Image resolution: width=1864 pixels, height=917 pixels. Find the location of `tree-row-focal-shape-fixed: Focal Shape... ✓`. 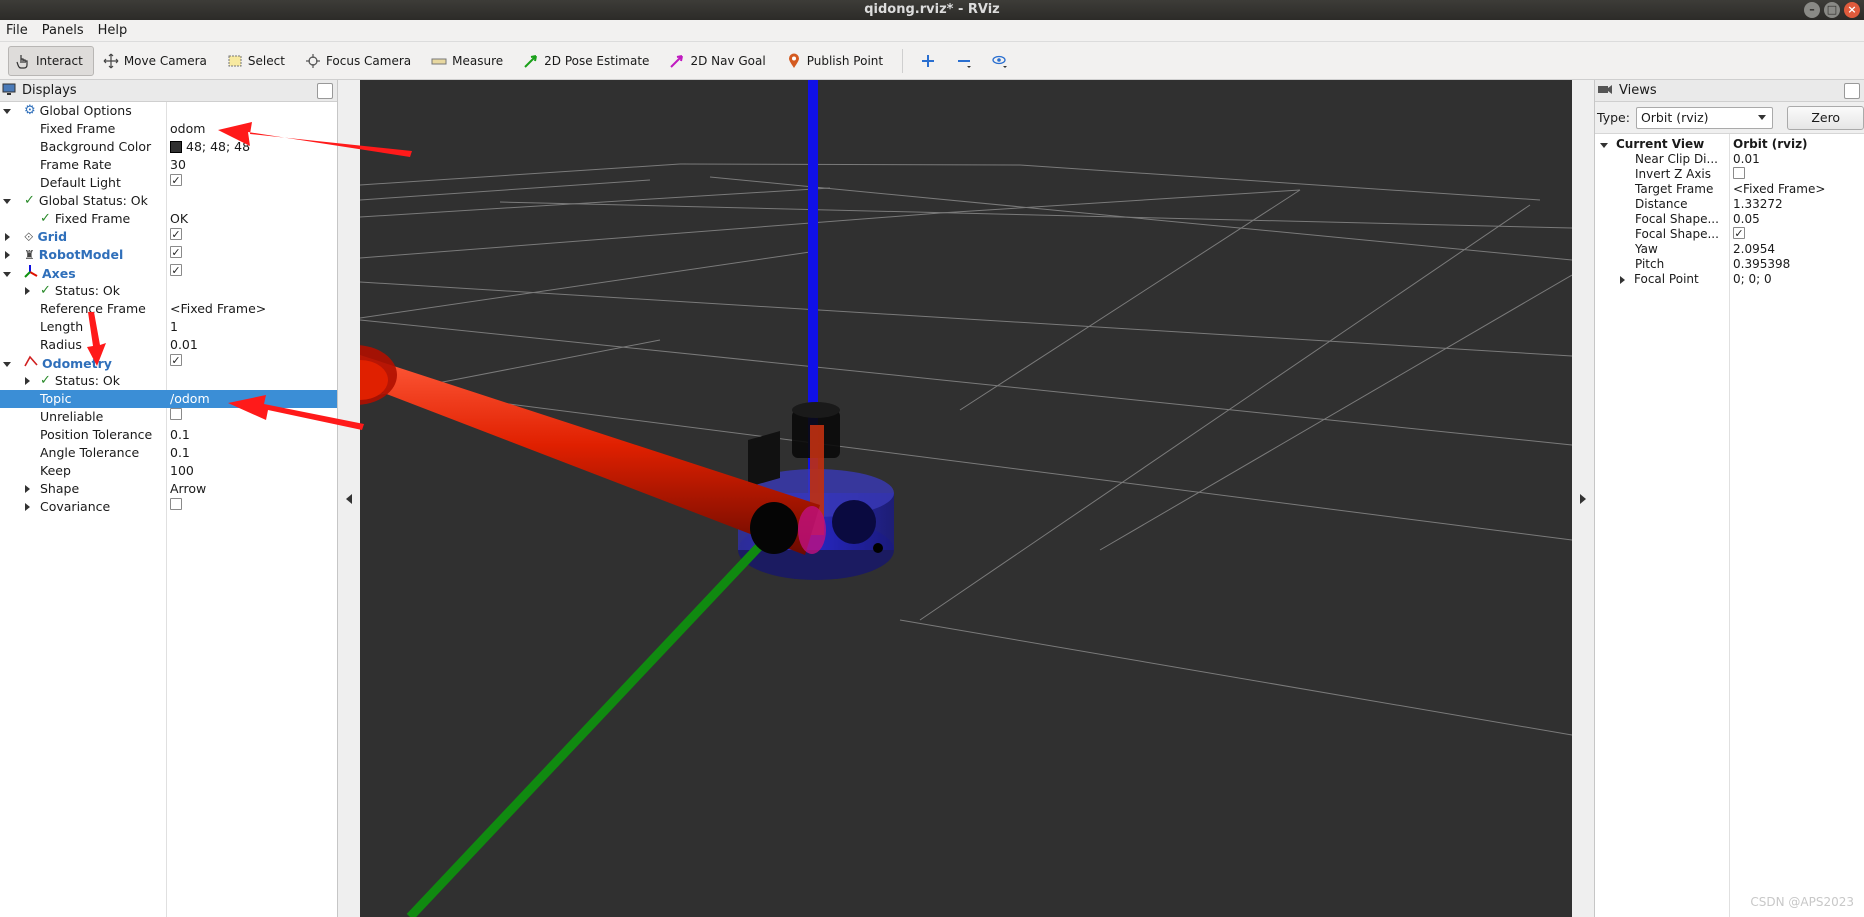

tree-row-focal-shape-fixed: Focal Shape... ✓ is located at coordinates (1729, 234).